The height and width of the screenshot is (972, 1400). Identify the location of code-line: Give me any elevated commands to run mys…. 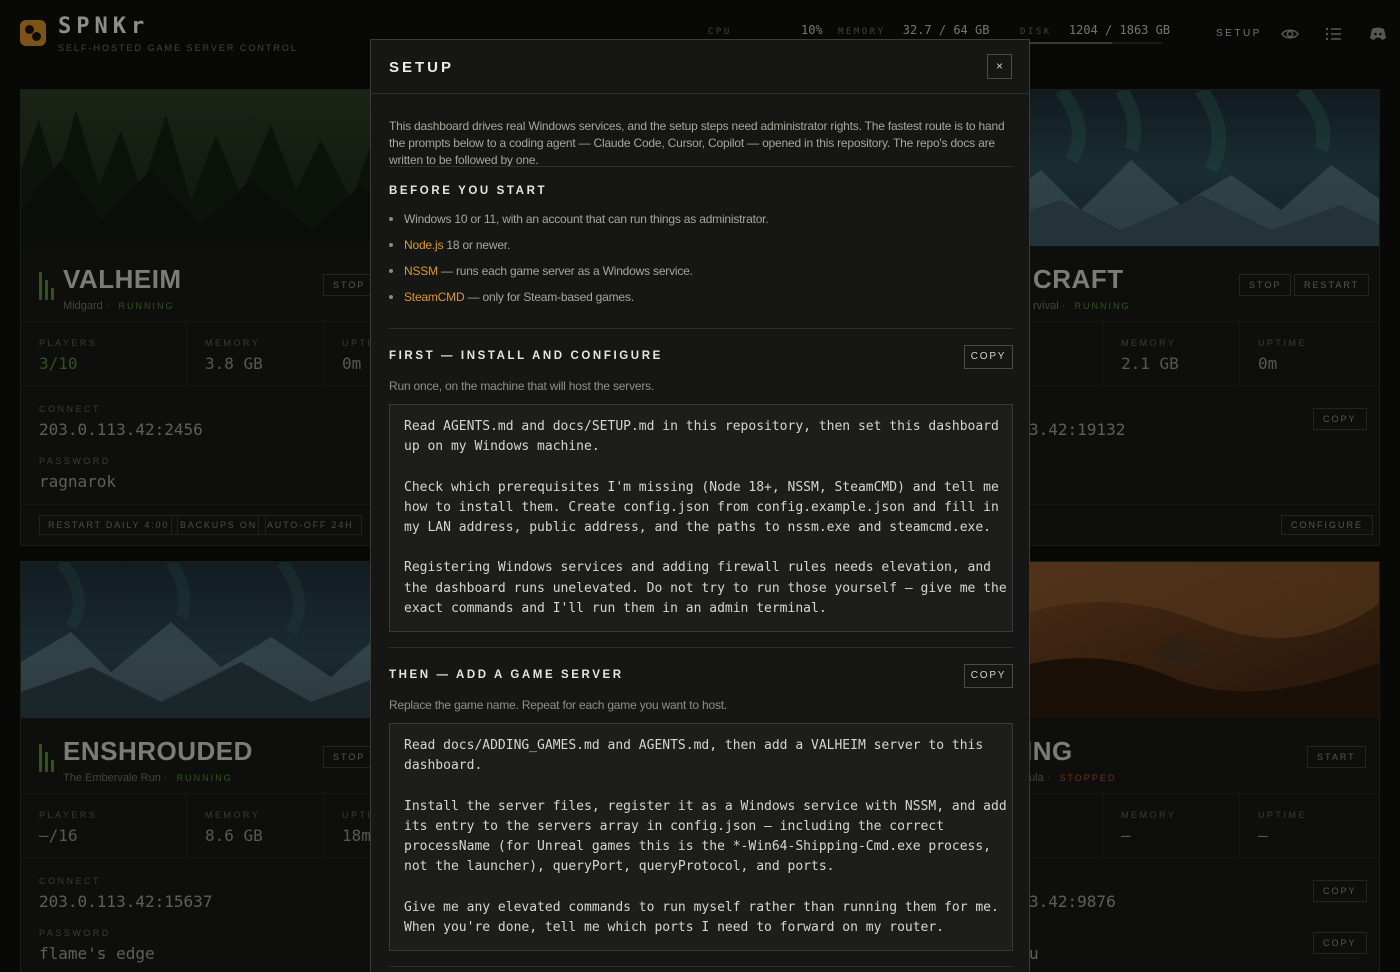
(701, 907).